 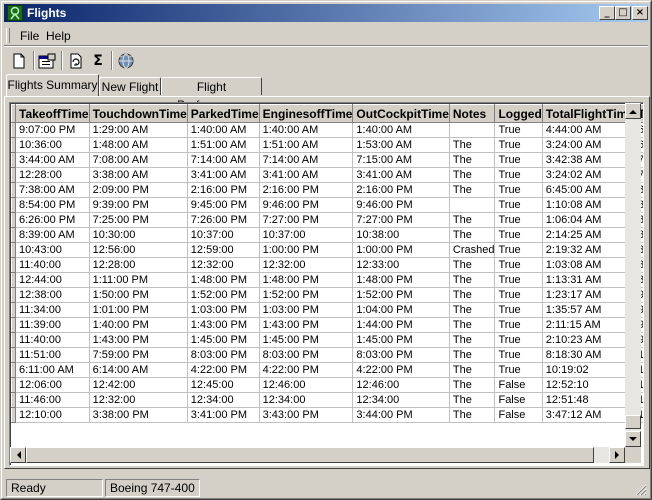 What do you see at coordinates (138, 310) in the screenshot?
I see `cell-touchdown: 1:01:00 PM` at bounding box center [138, 310].